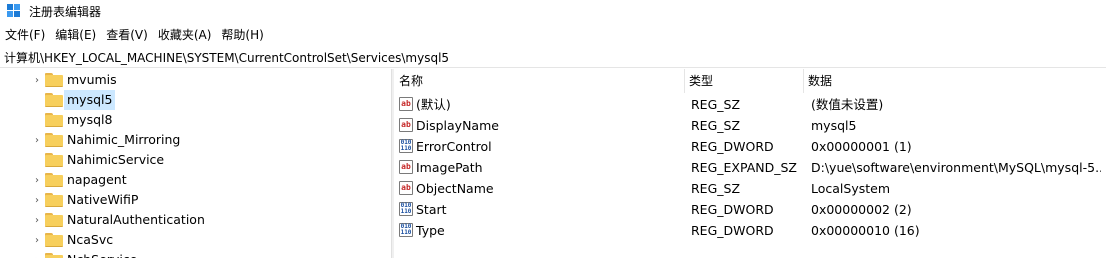  I want to click on value-name: (默认), so click(433, 104).